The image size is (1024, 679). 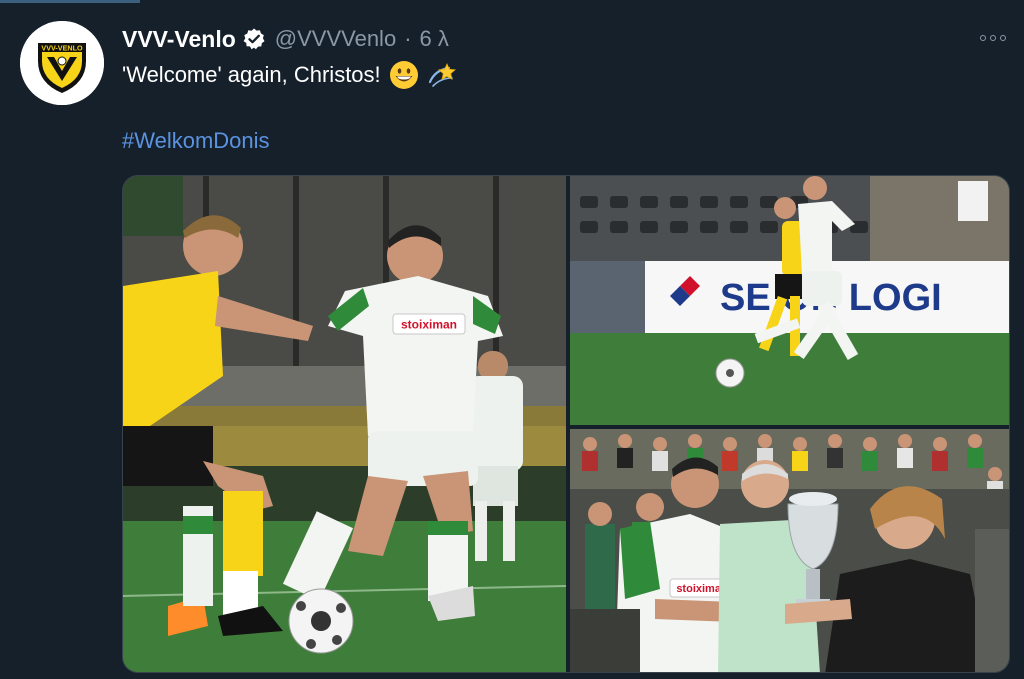 What do you see at coordinates (179, 39) in the screenshot?
I see `author-name: VVV-Venlo` at bounding box center [179, 39].